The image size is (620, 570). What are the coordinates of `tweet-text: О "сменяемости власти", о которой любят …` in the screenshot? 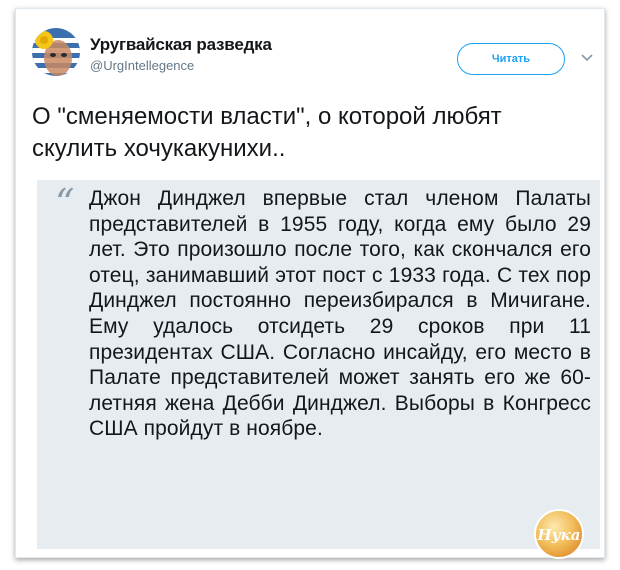 It's located at (267, 132).